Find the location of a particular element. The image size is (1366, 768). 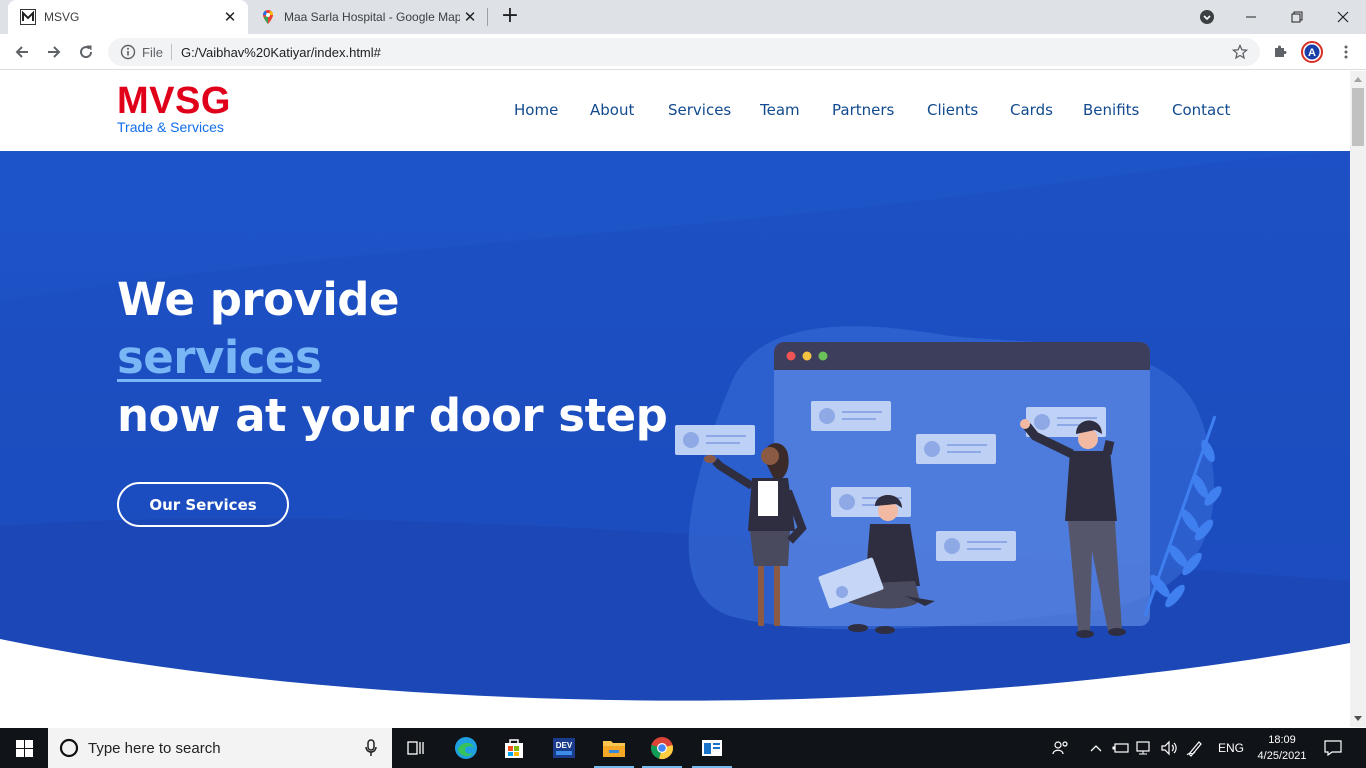

nav-cards: Cards is located at coordinates (1031, 110).